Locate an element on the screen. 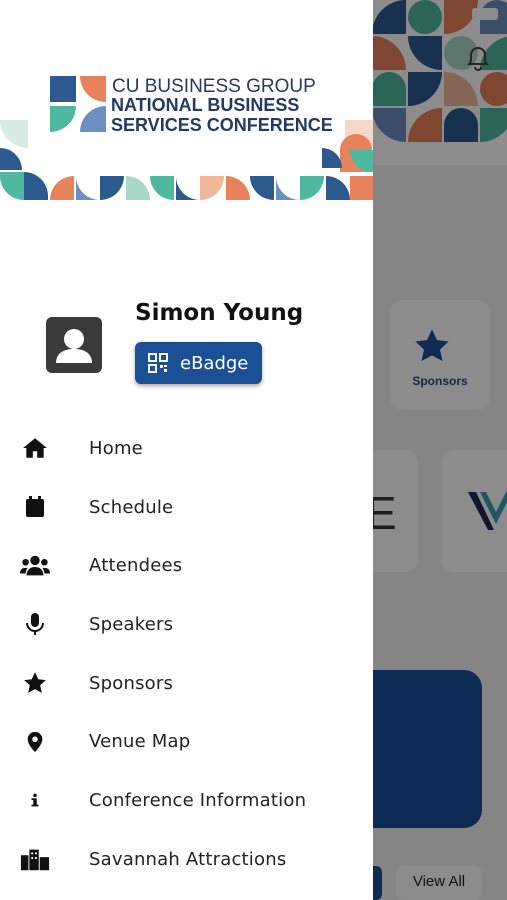  menu-label: Savannah Attractions is located at coordinates (188, 859).